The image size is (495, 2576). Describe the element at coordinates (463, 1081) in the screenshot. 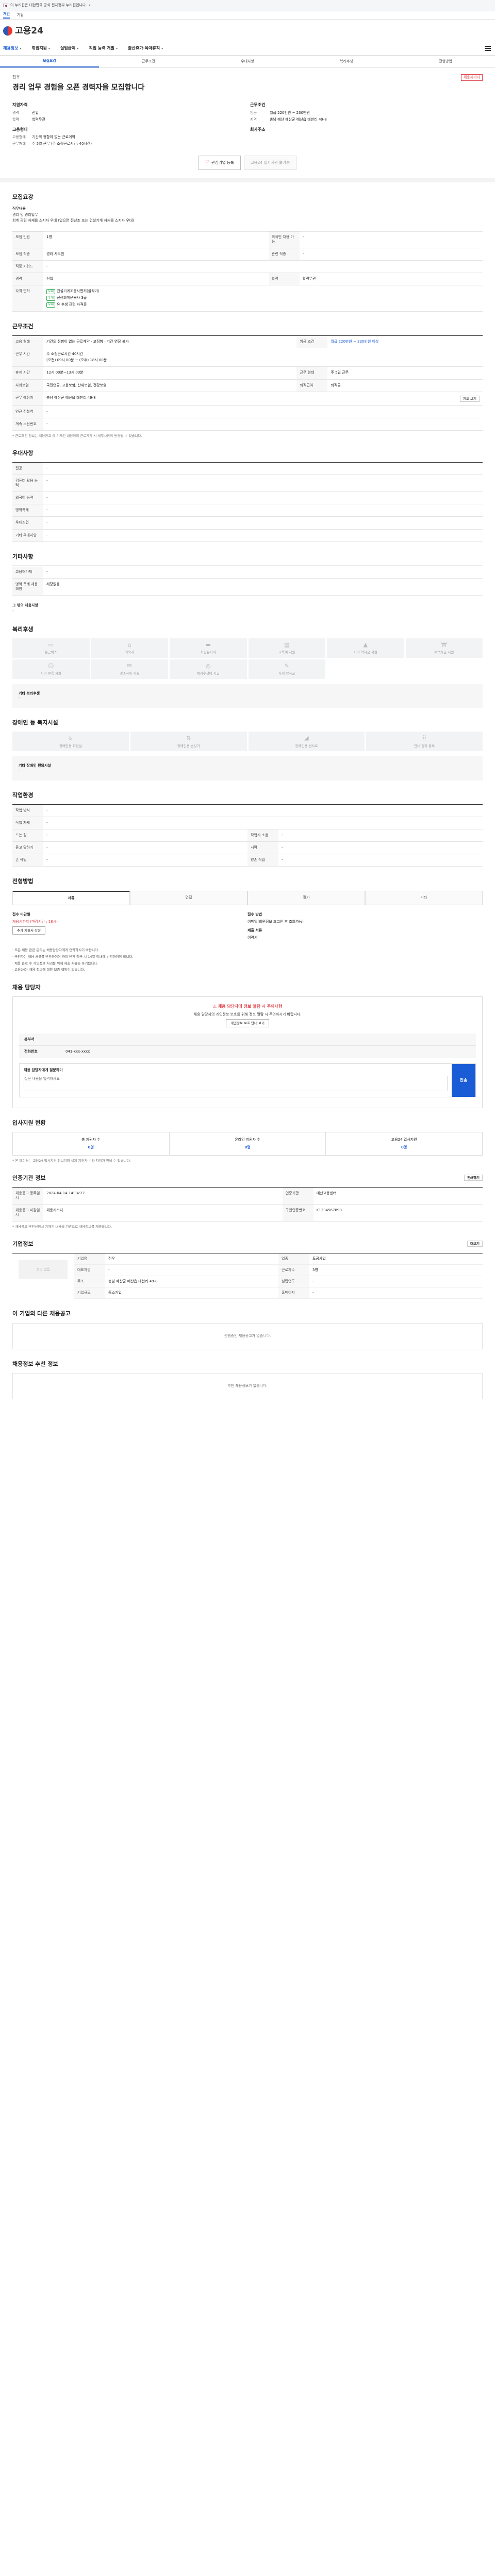

I see `send-button: 전송` at that location.